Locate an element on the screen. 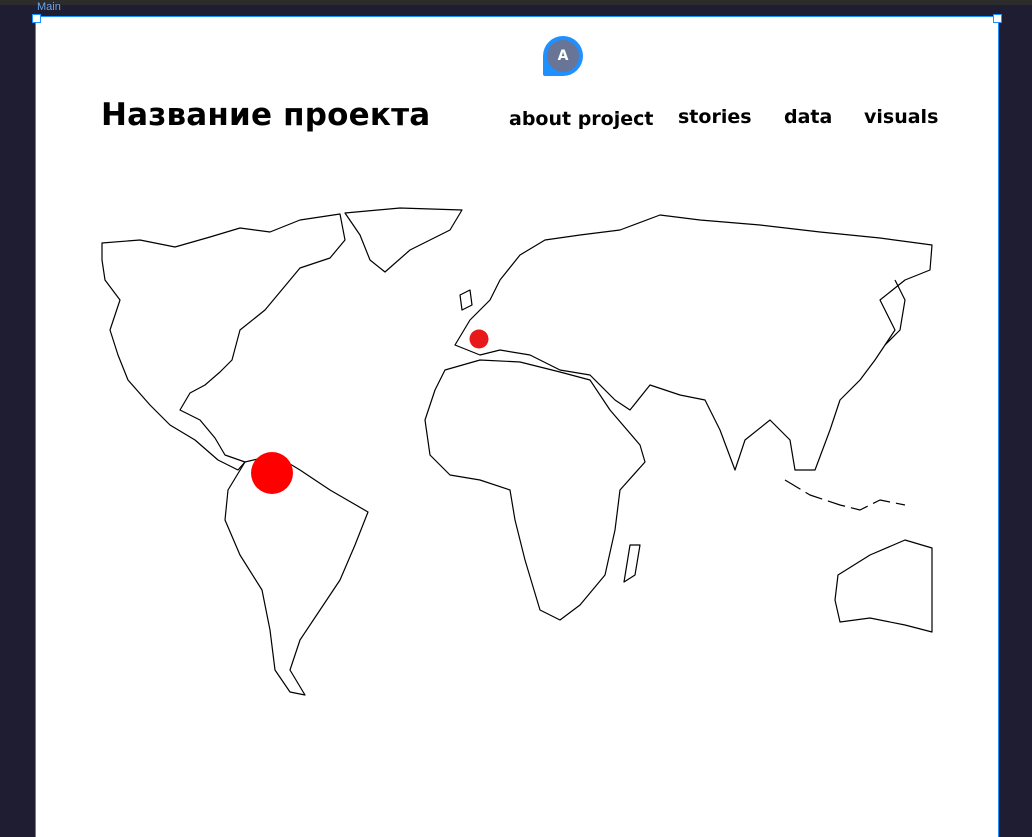 This screenshot has height=837, width=1032. map-markers is located at coordinates (370, 411).